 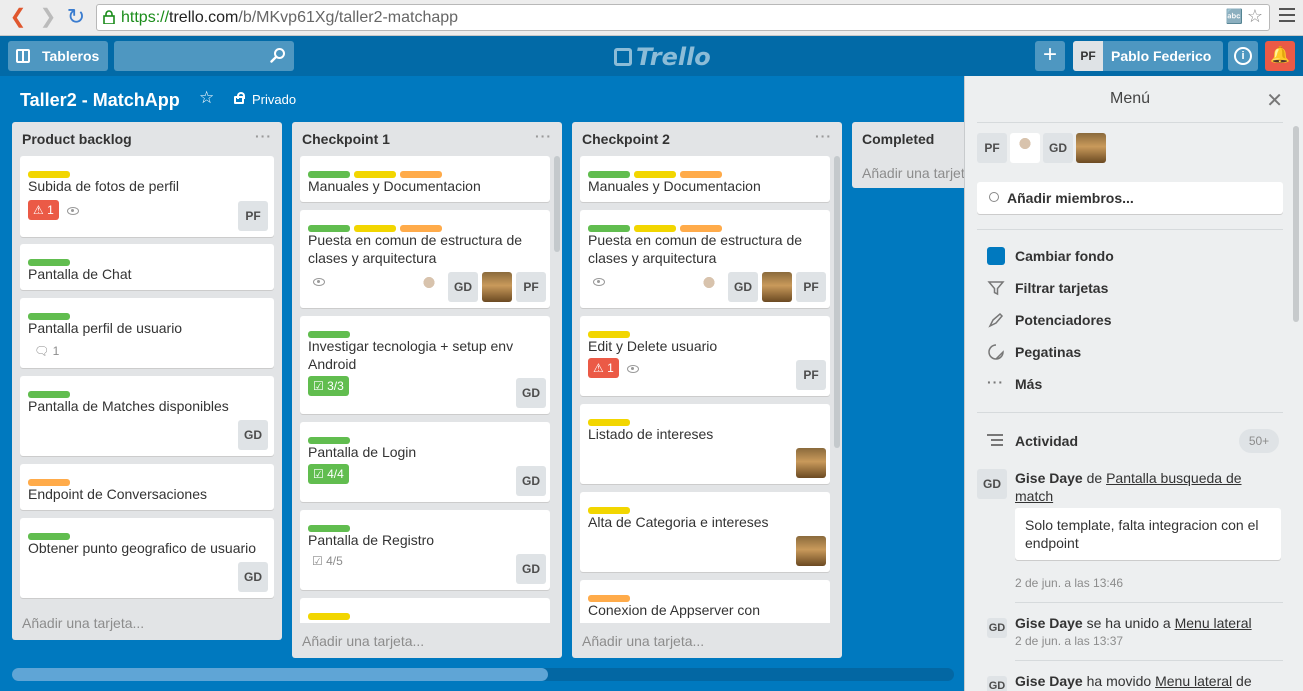 I want to click on card: Pantalla de Matches disponibles GD, so click(x=147, y=416).